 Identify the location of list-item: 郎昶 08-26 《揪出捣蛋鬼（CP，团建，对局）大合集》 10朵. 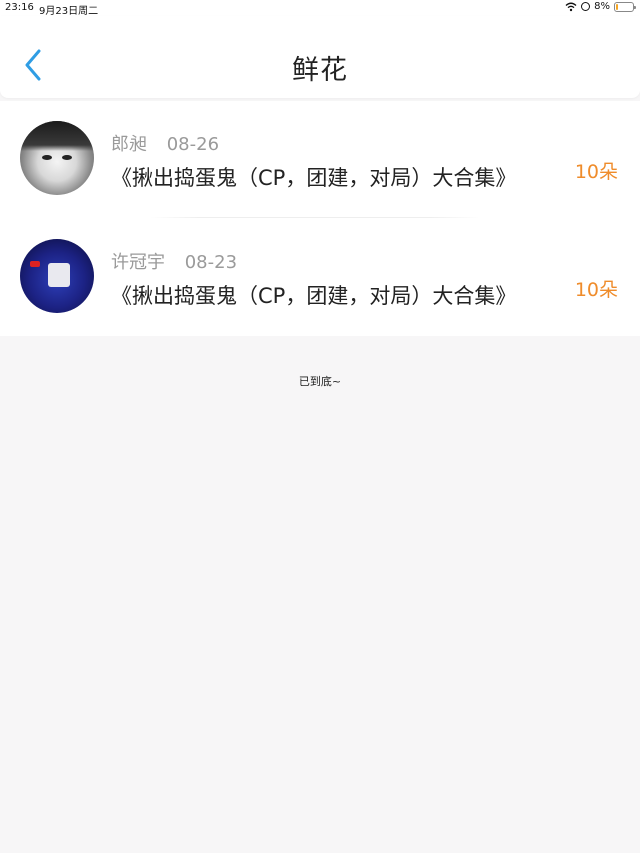
(320, 160).